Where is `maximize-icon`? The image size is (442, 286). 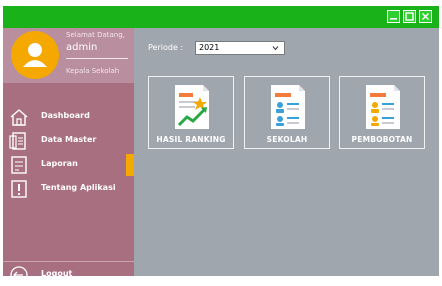 maximize-icon is located at coordinates (409, 16).